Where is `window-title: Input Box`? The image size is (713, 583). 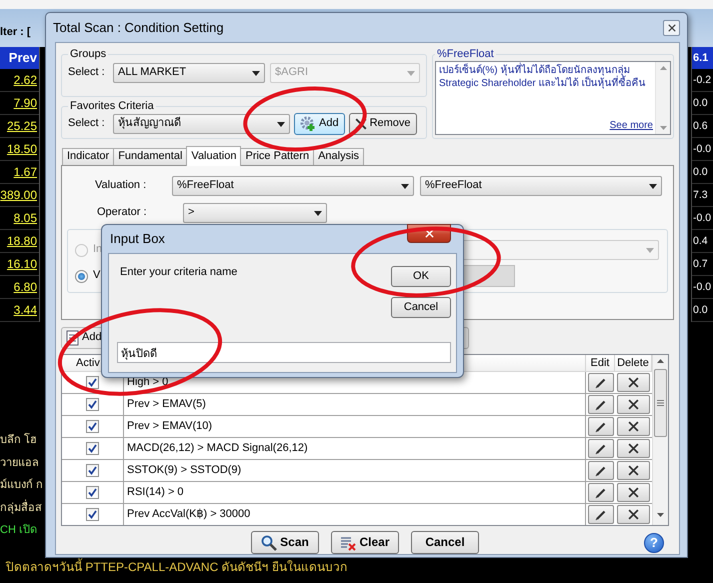
window-title: Input Box is located at coordinates (137, 238).